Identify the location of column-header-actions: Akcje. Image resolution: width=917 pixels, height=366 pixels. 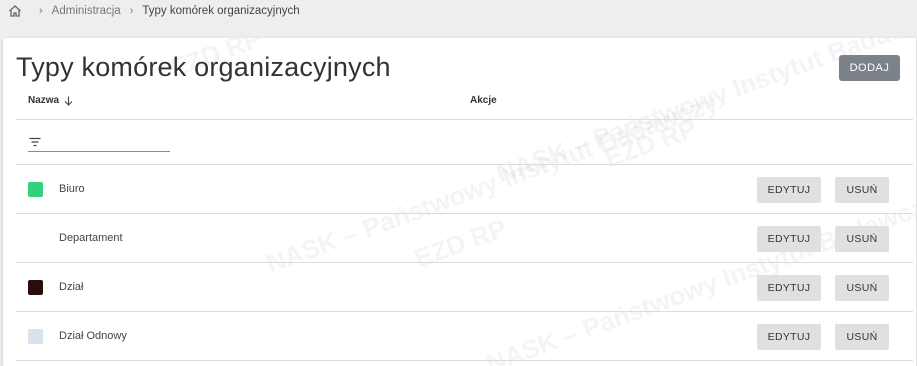
(483, 100).